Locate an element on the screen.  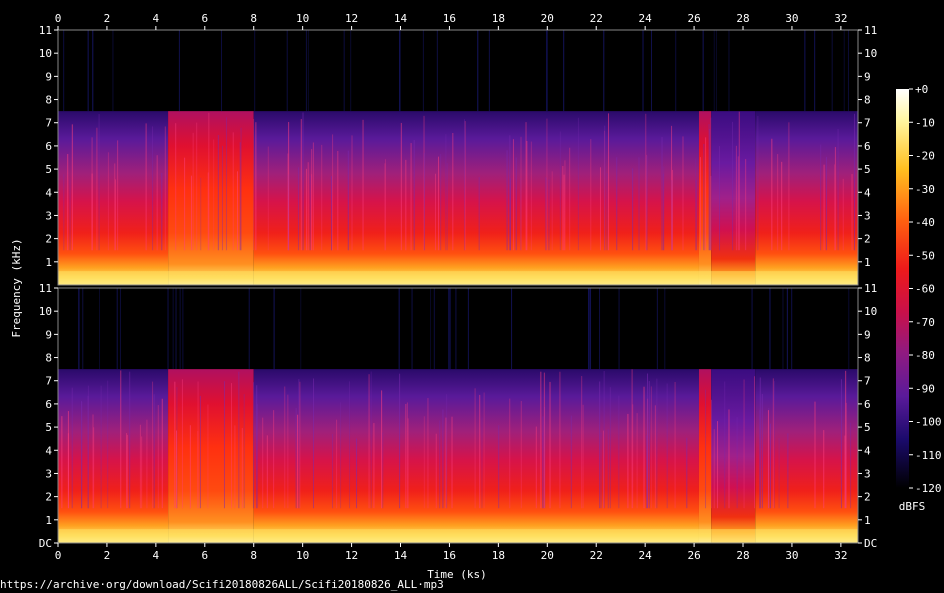
y-tick-label-right: 7 is located at coordinates (867, 123).